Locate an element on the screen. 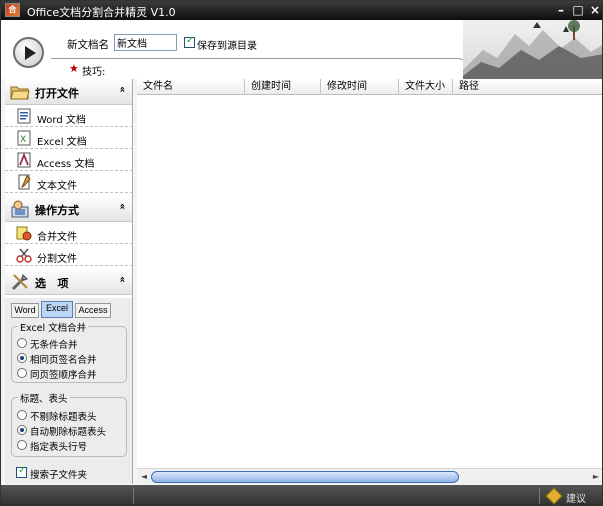 The width and height of the screenshot is (603, 506). sidebar-item-split: 分割文件 is located at coordinates (68, 255).